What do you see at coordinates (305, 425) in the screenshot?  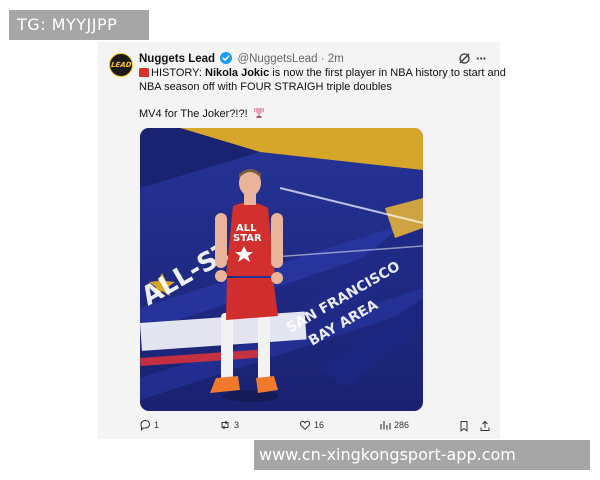 I see `heart-icon` at bounding box center [305, 425].